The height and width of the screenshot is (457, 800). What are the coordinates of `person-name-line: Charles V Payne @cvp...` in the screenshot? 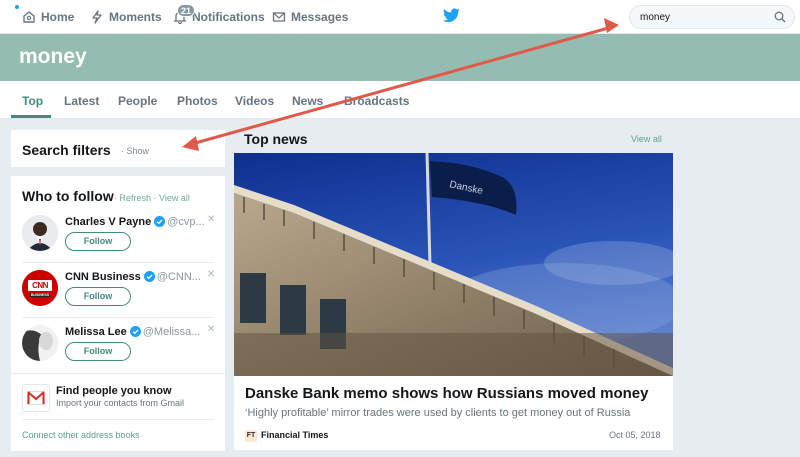 It's located at (135, 222).